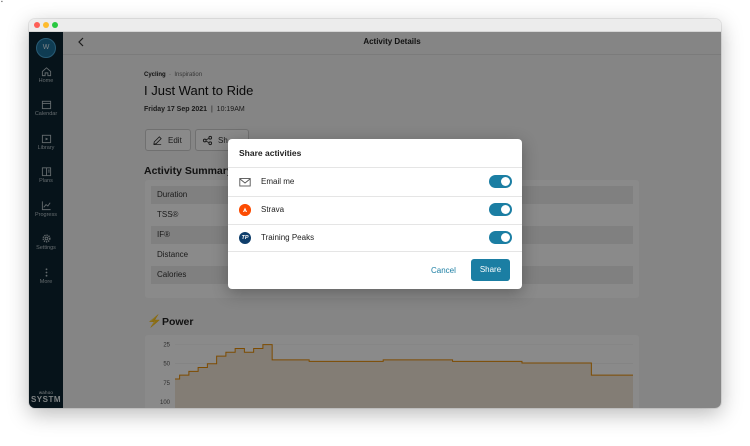  I want to click on share-confirm-button: Share, so click(490, 270).